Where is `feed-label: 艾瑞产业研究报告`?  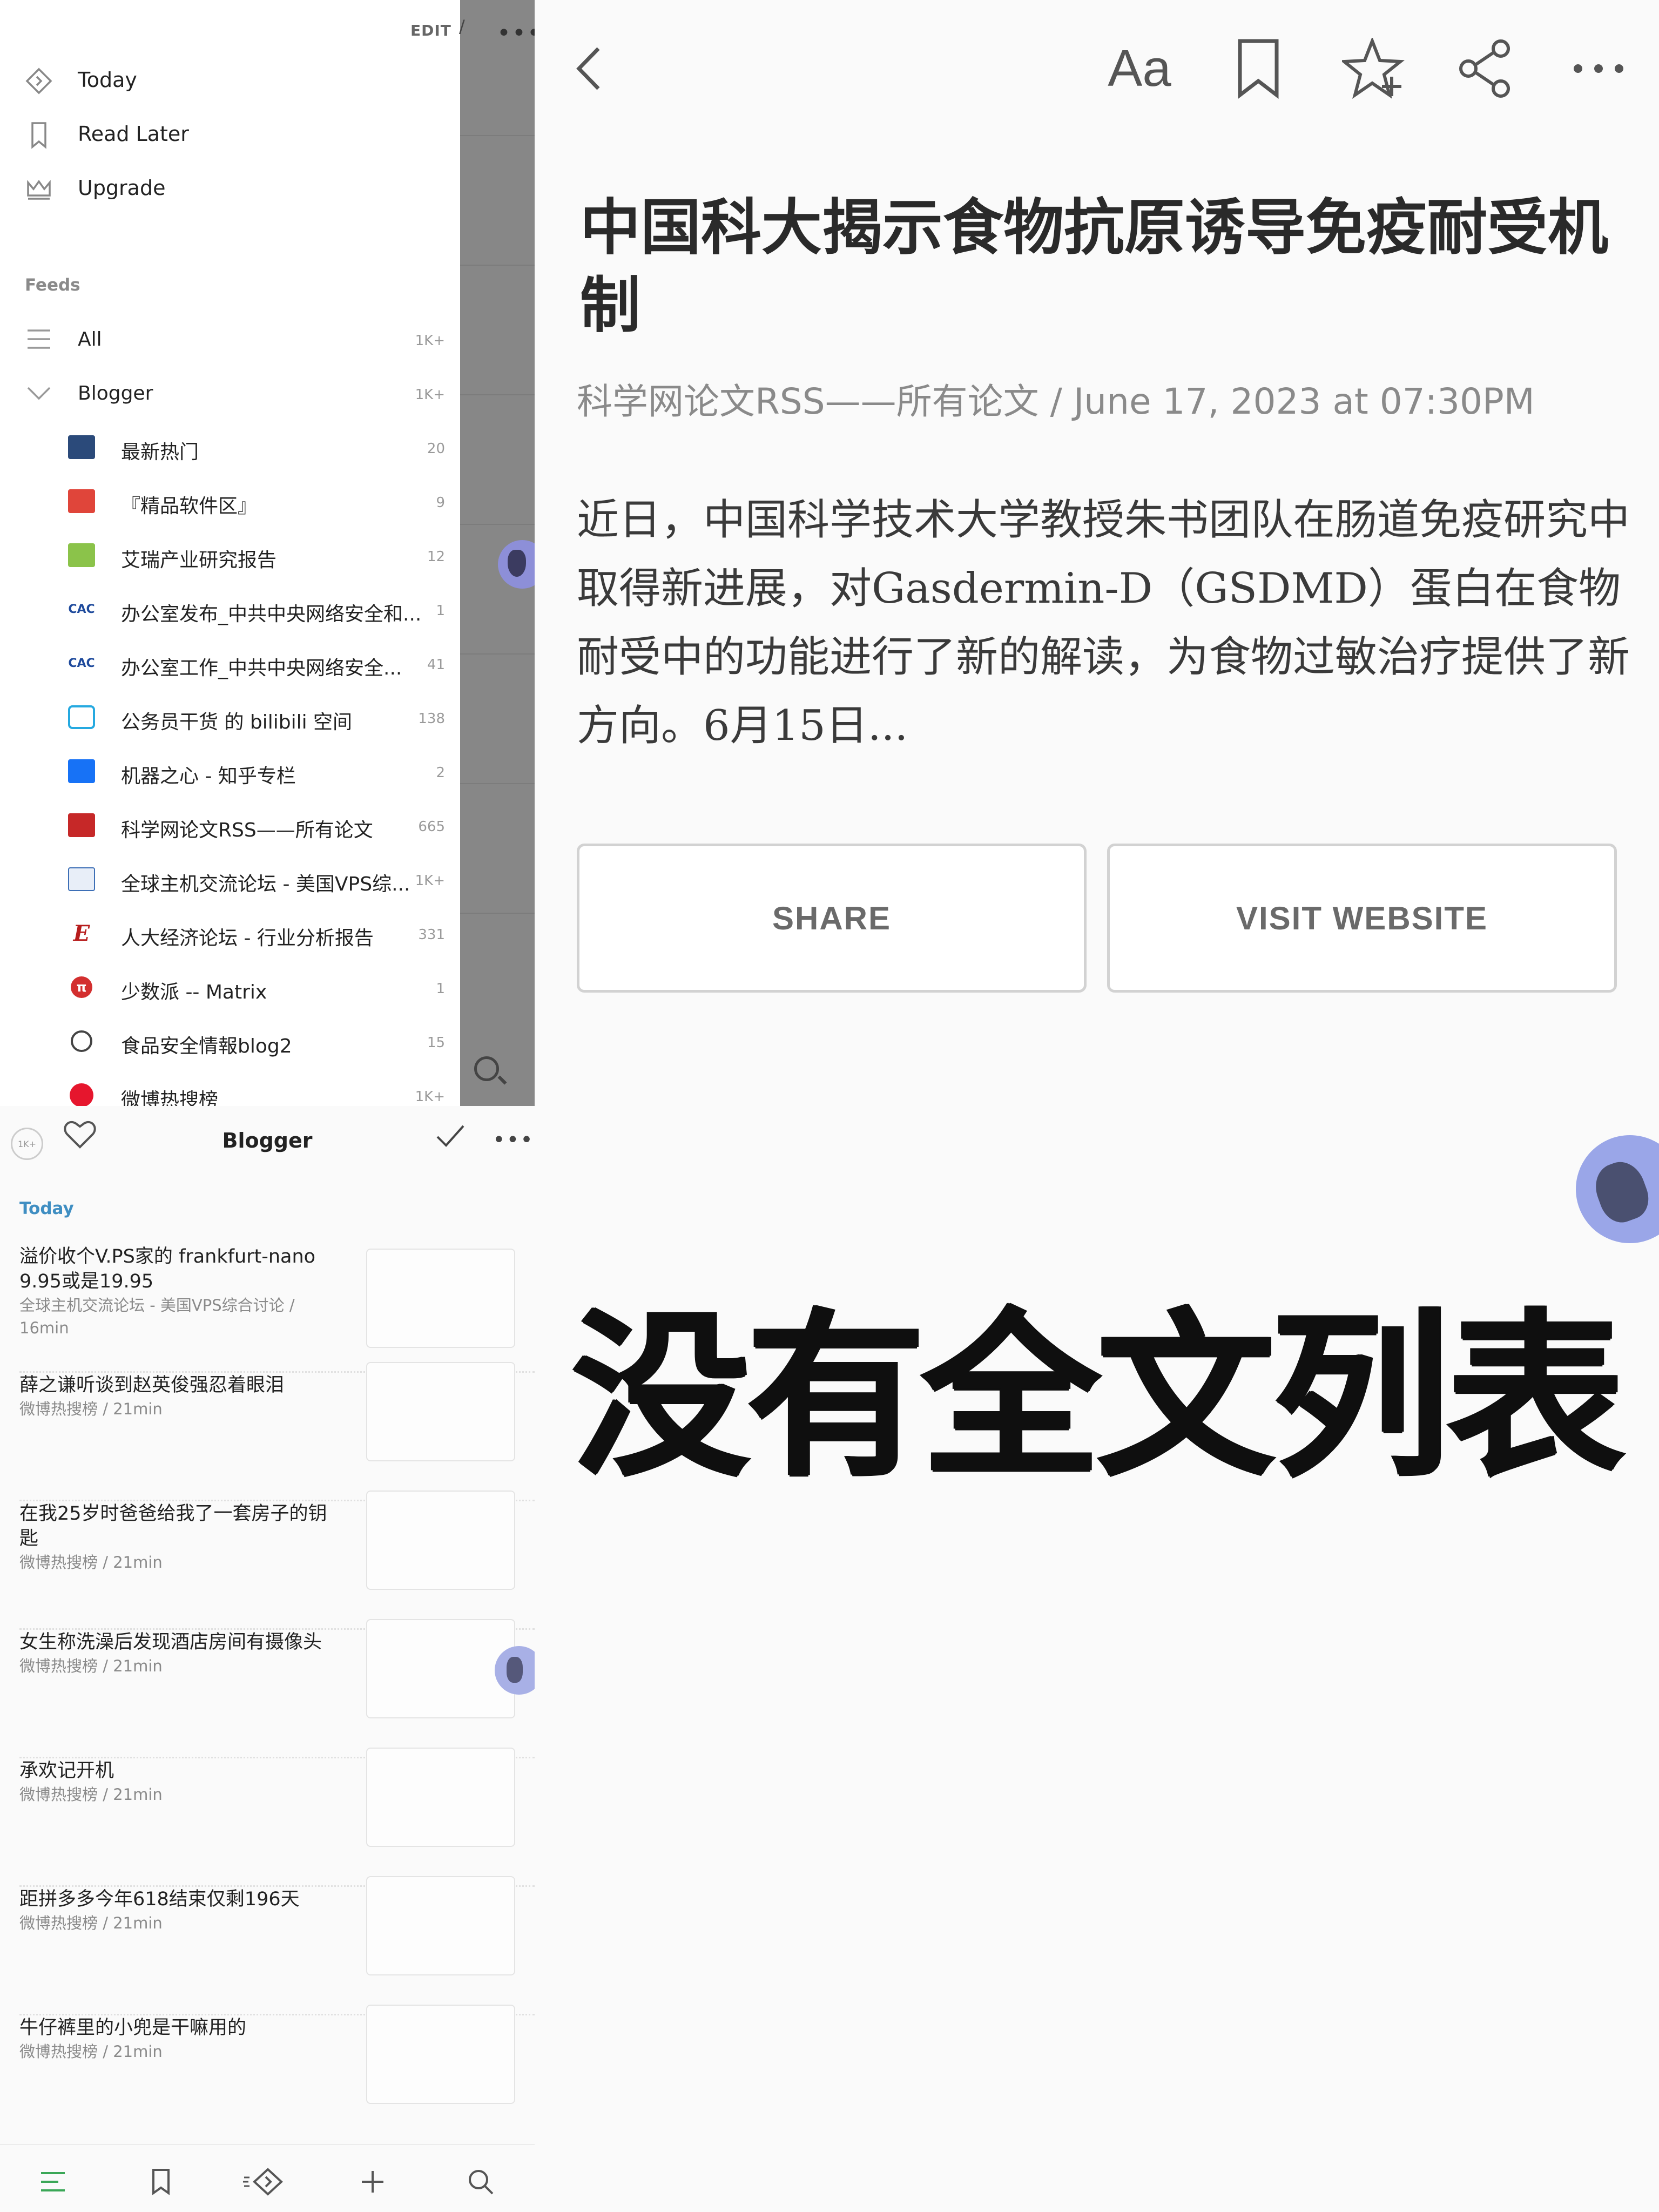 feed-label: 艾瑞产业研究报告 is located at coordinates (199, 560).